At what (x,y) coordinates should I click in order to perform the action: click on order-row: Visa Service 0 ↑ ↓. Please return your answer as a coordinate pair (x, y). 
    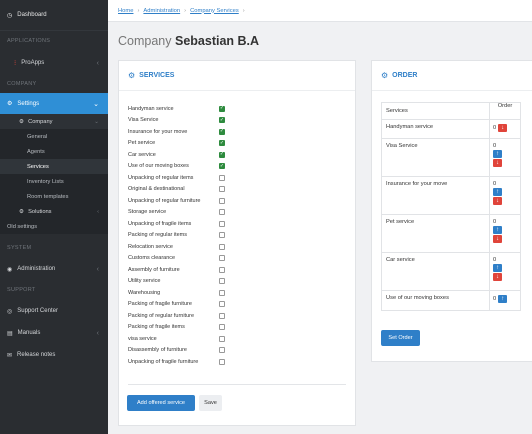
    Looking at the image, I should click on (451, 158).